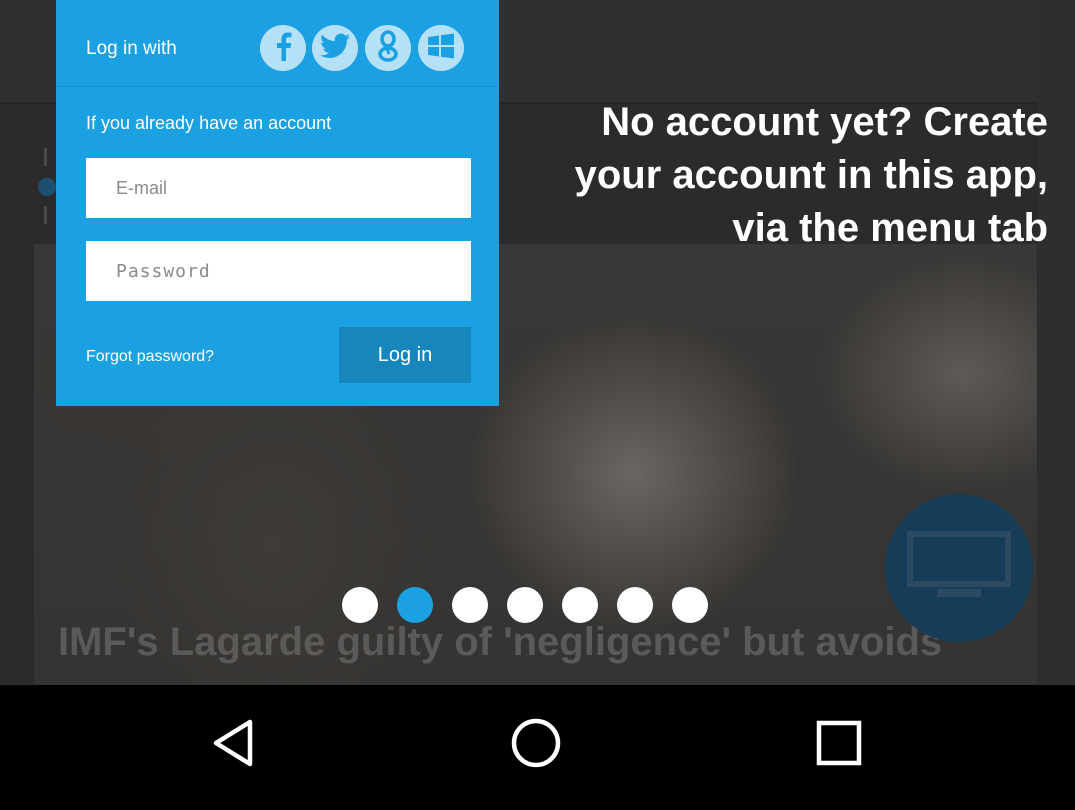 The image size is (1075, 810). What do you see at coordinates (824, 122) in the screenshot?
I see `coach-line-1: No account yet? Create` at bounding box center [824, 122].